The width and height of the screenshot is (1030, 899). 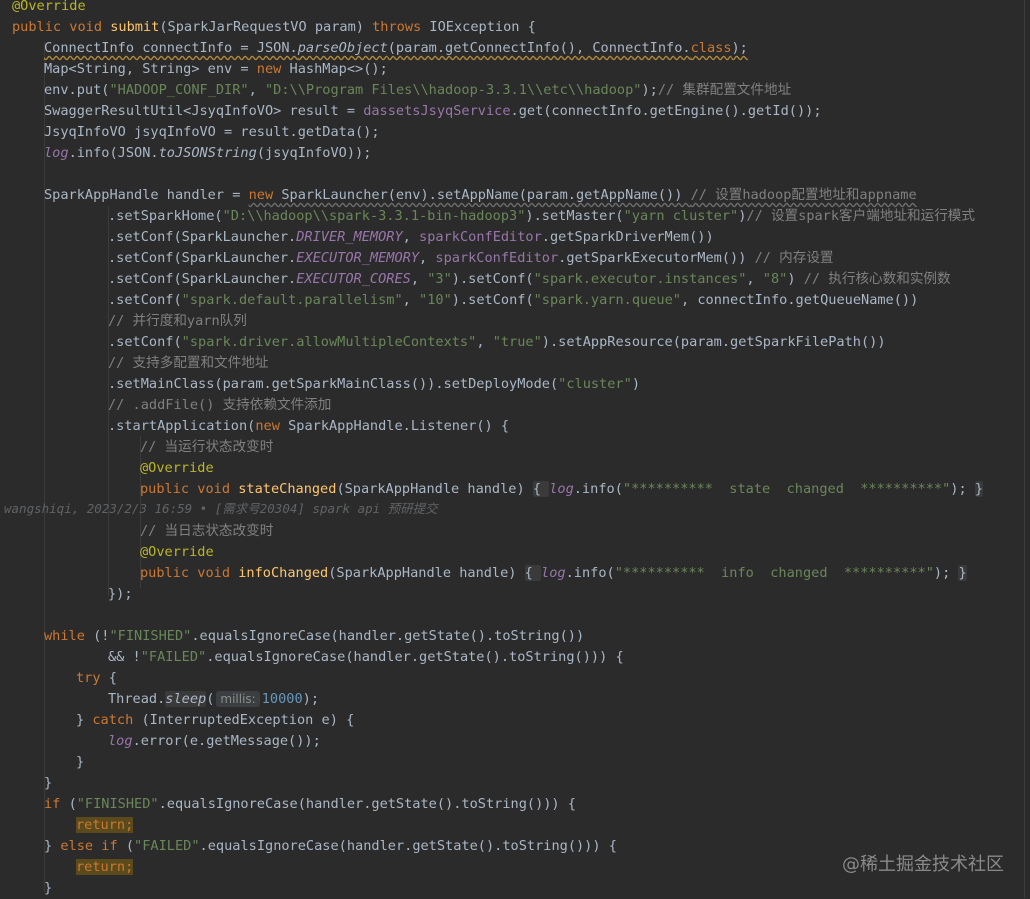 What do you see at coordinates (93, 846) in the screenshot?
I see `keyword: else if` at bounding box center [93, 846].